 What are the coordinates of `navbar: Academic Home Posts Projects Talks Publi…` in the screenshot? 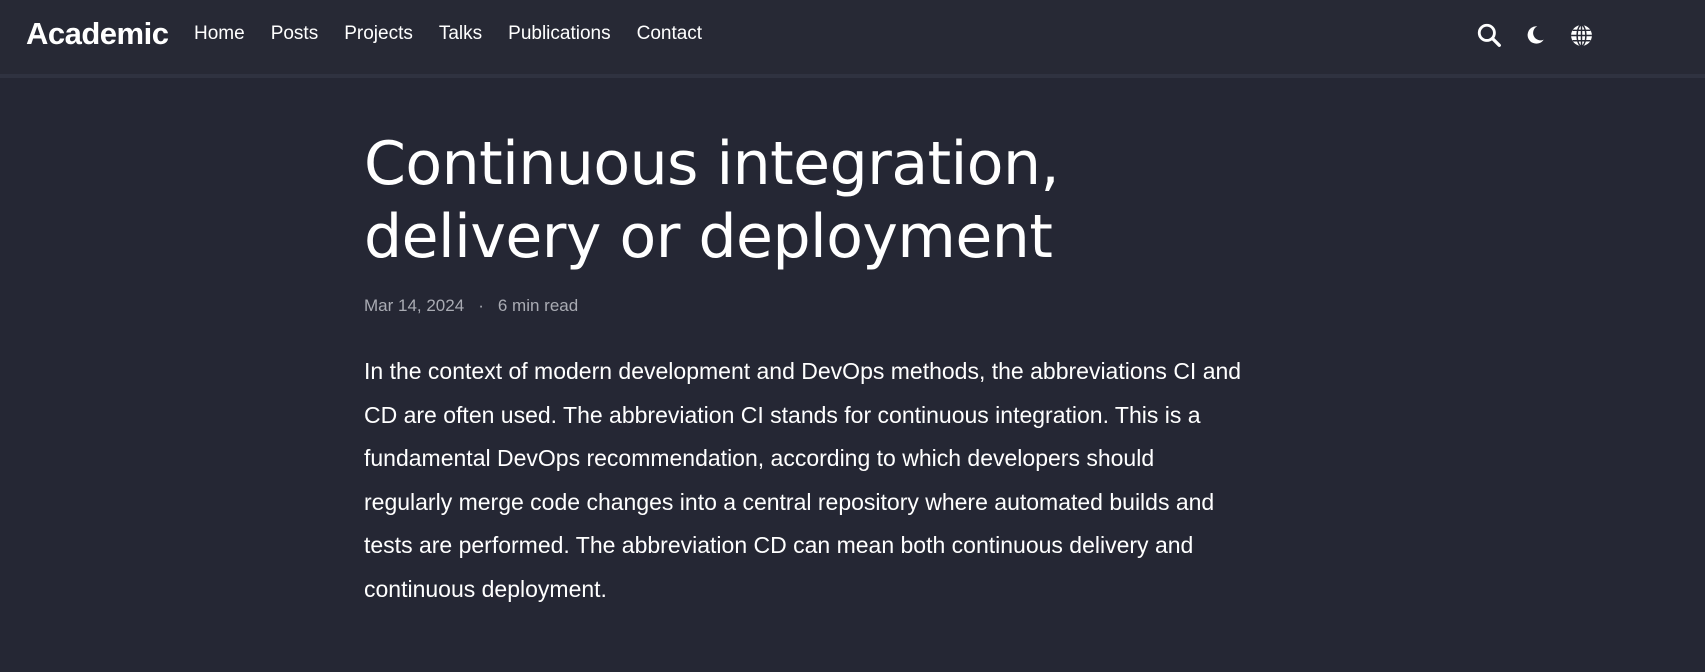 It's located at (852, 39).